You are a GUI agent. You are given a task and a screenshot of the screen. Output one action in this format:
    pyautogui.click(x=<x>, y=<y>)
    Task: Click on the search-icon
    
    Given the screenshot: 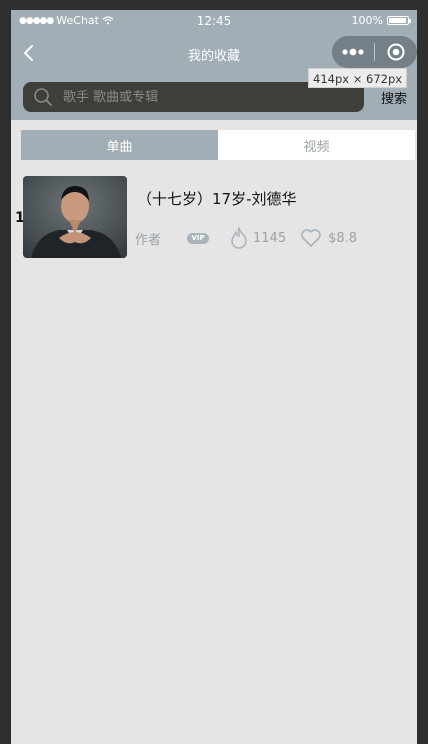 What is the action you would take?
    pyautogui.click(x=43, y=97)
    